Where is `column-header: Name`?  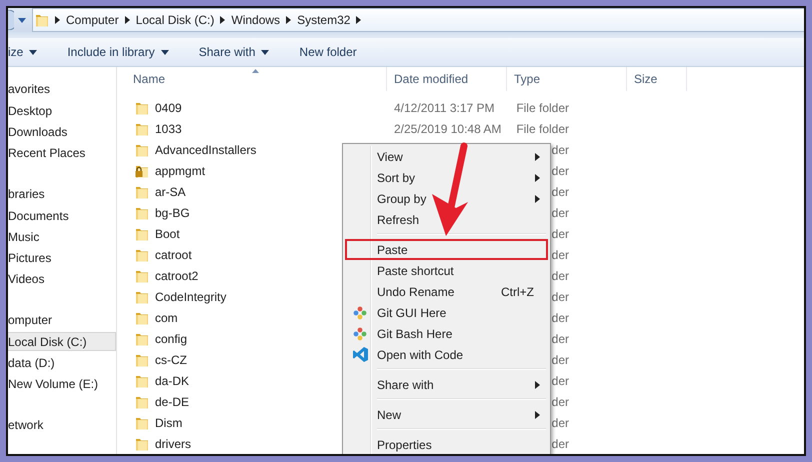
column-header: Name is located at coordinates (252, 79).